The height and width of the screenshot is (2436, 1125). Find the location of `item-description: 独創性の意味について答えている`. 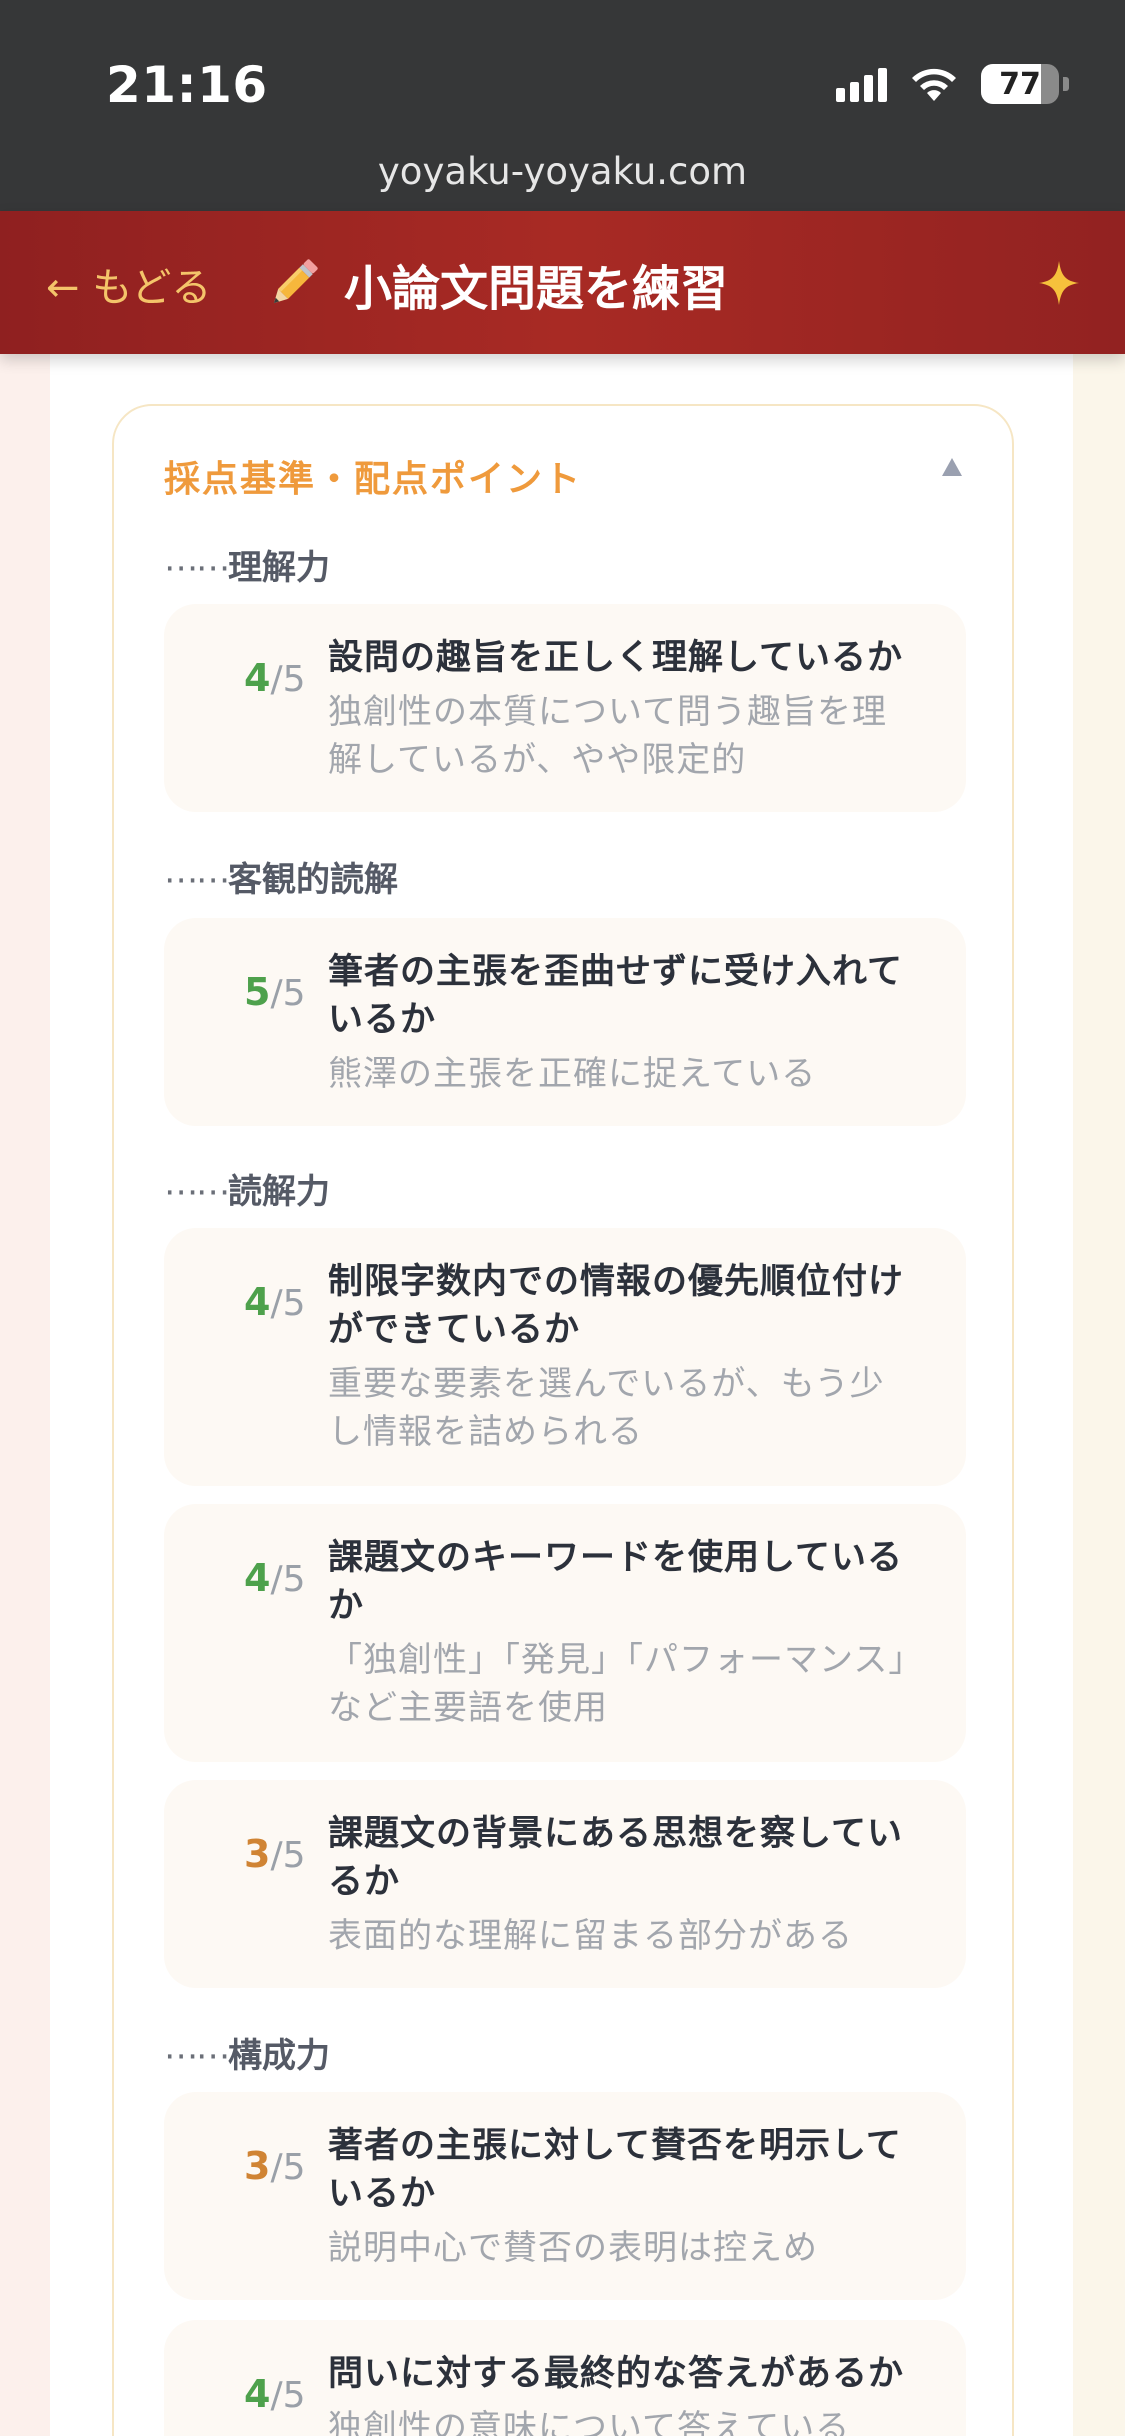

item-description: 独創性の意味について答えている is located at coordinates (589, 2422).